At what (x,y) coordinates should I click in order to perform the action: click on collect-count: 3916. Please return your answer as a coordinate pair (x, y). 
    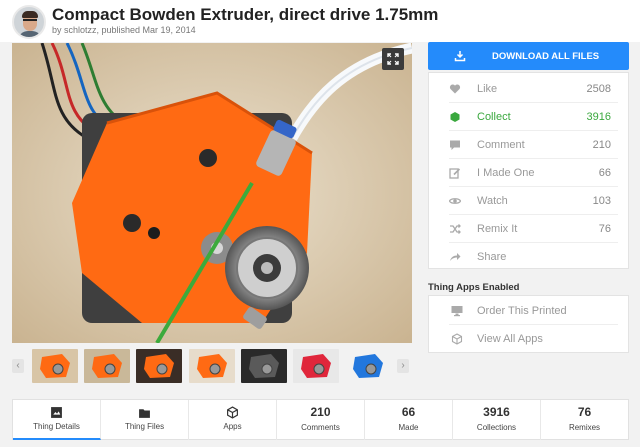
    Looking at the image, I should click on (598, 117).